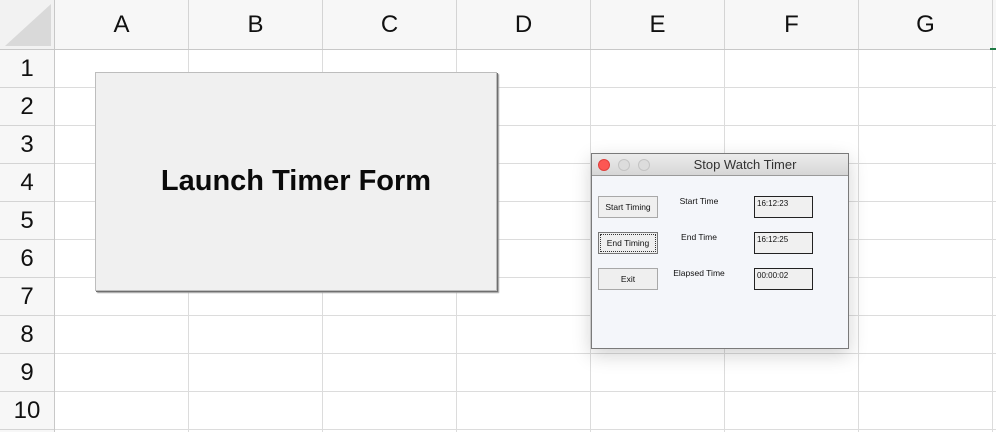 This screenshot has width=996, height=432. I want to click on window-title: Stop Watch Timer, so click(745, 164).